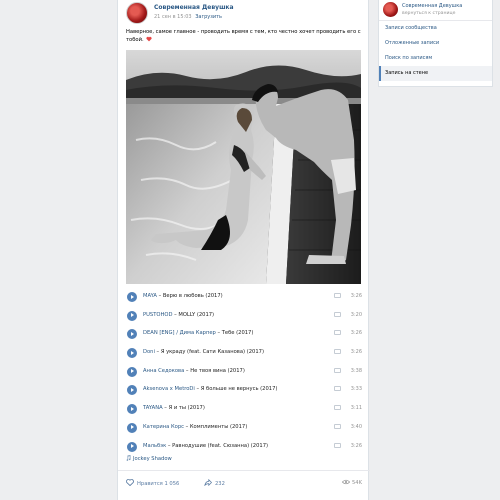  Describe the element at coordinates (244, 410) in the screenshot. I see `track-row: TAYANA – Я и ты (2017) 3:11` at that location.